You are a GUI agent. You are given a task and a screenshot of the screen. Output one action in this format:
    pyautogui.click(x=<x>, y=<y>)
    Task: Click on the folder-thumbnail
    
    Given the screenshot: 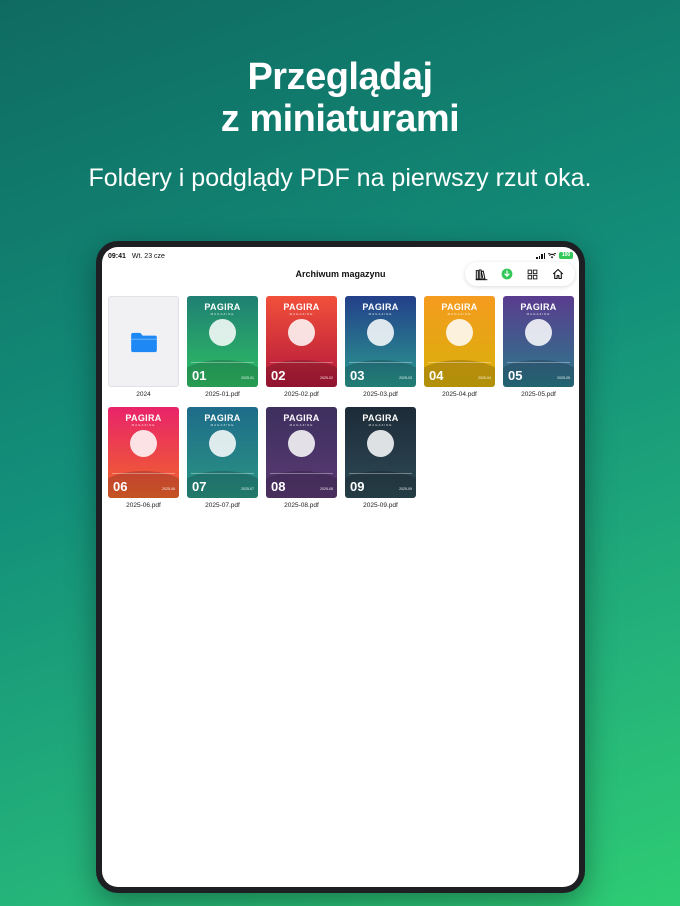 What is the action you would take?
    pyautogui.click(x=143, y=341)
    